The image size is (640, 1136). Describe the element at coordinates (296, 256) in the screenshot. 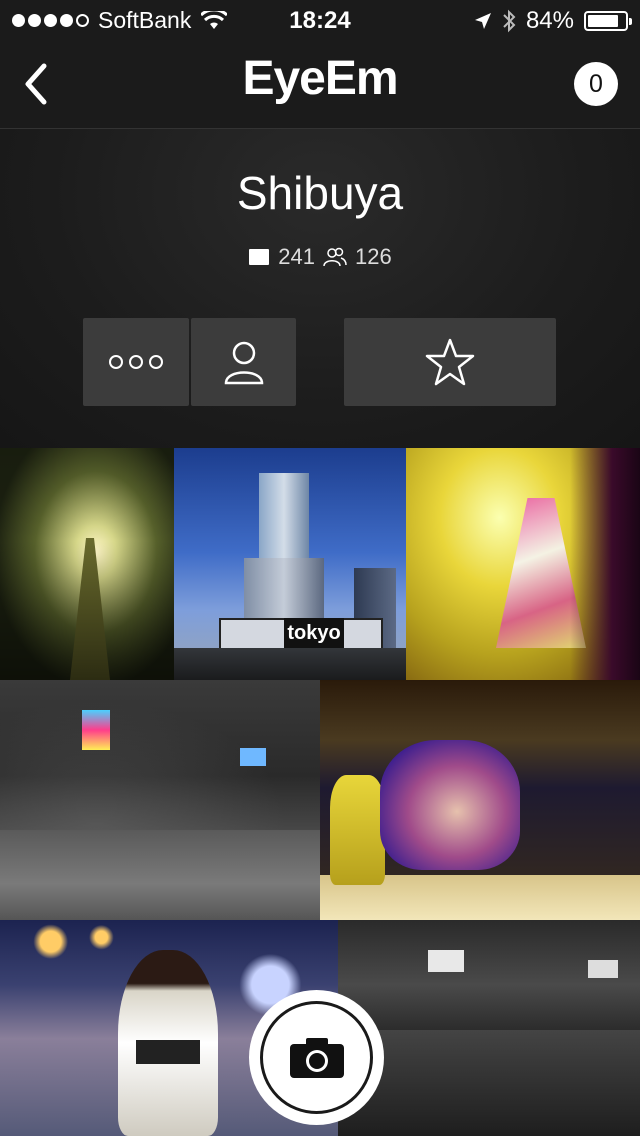

I see `photo-count: 241` at that location.